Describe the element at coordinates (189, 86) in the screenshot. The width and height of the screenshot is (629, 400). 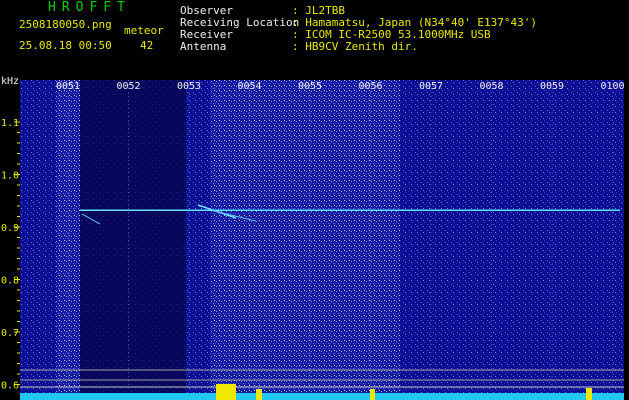
I see `x-tick-label: 0053` at that location.